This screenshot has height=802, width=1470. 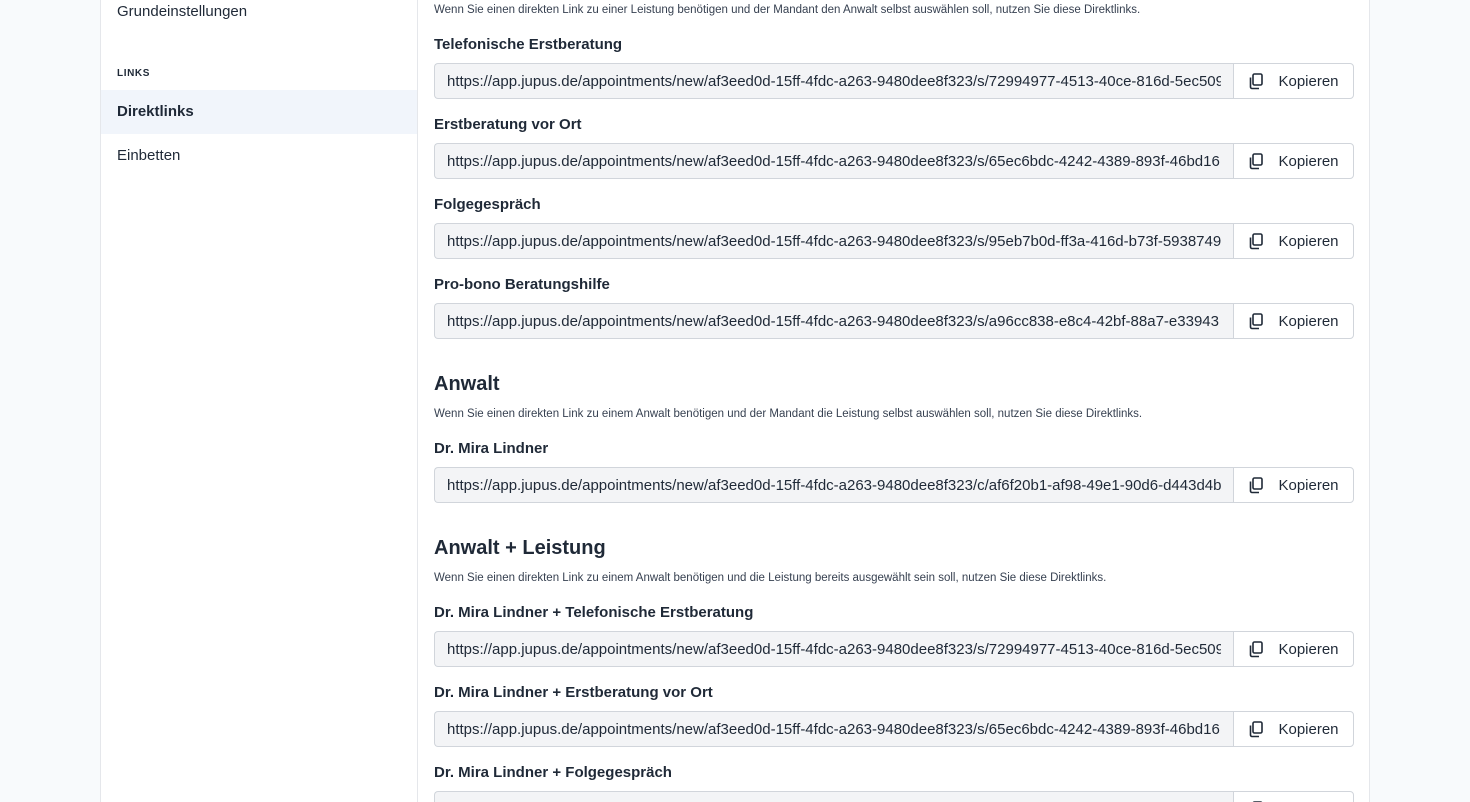 What do you see at coordinates (528, 44) in the screenshot?
I see `link-label: Telefonische Erstberatung` at bounding box center [528, 44].